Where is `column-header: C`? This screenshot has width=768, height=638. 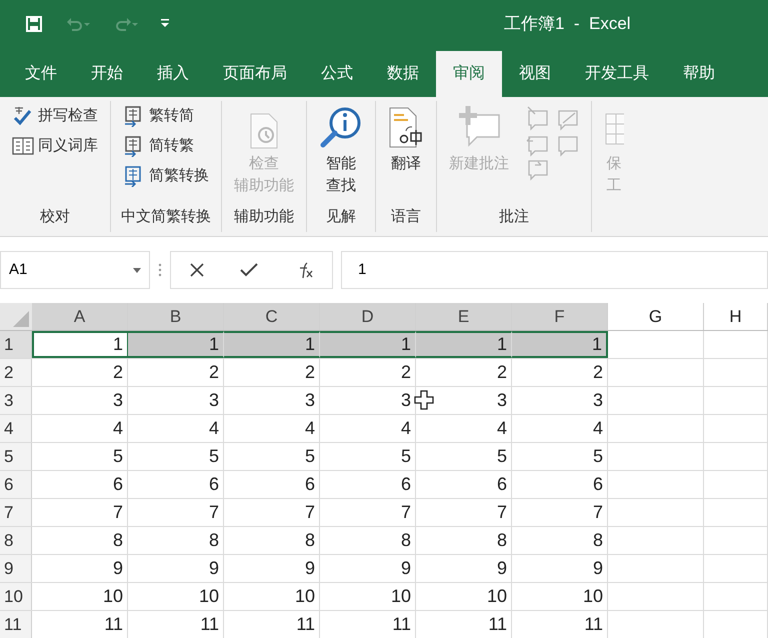 column-header: C is located at coordinates (272, 316).